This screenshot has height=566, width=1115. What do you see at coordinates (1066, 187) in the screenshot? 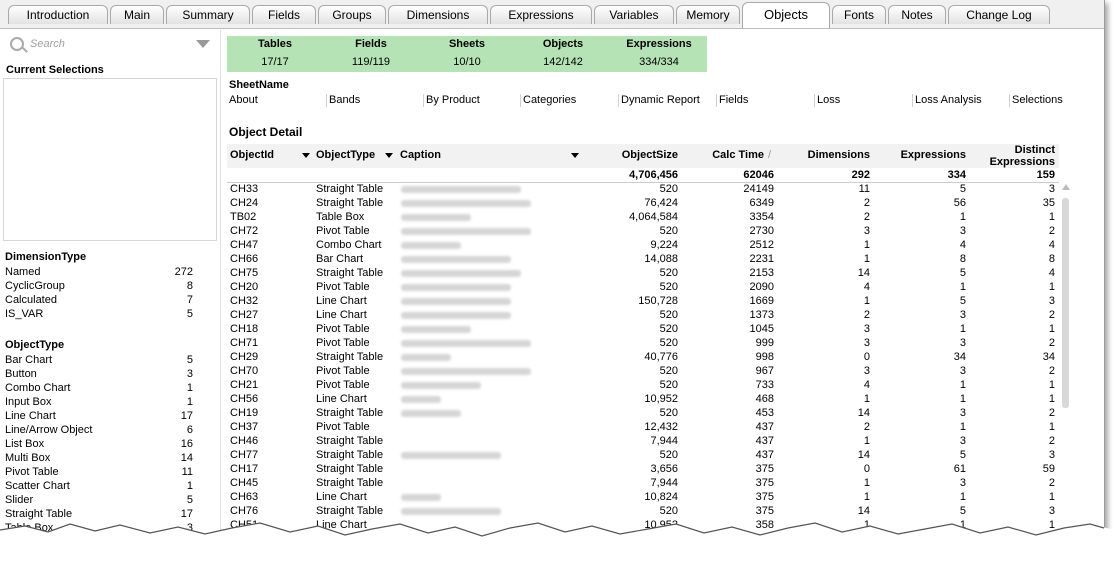
I see `scroll-up-icon` at bounding box center [1066, 187].